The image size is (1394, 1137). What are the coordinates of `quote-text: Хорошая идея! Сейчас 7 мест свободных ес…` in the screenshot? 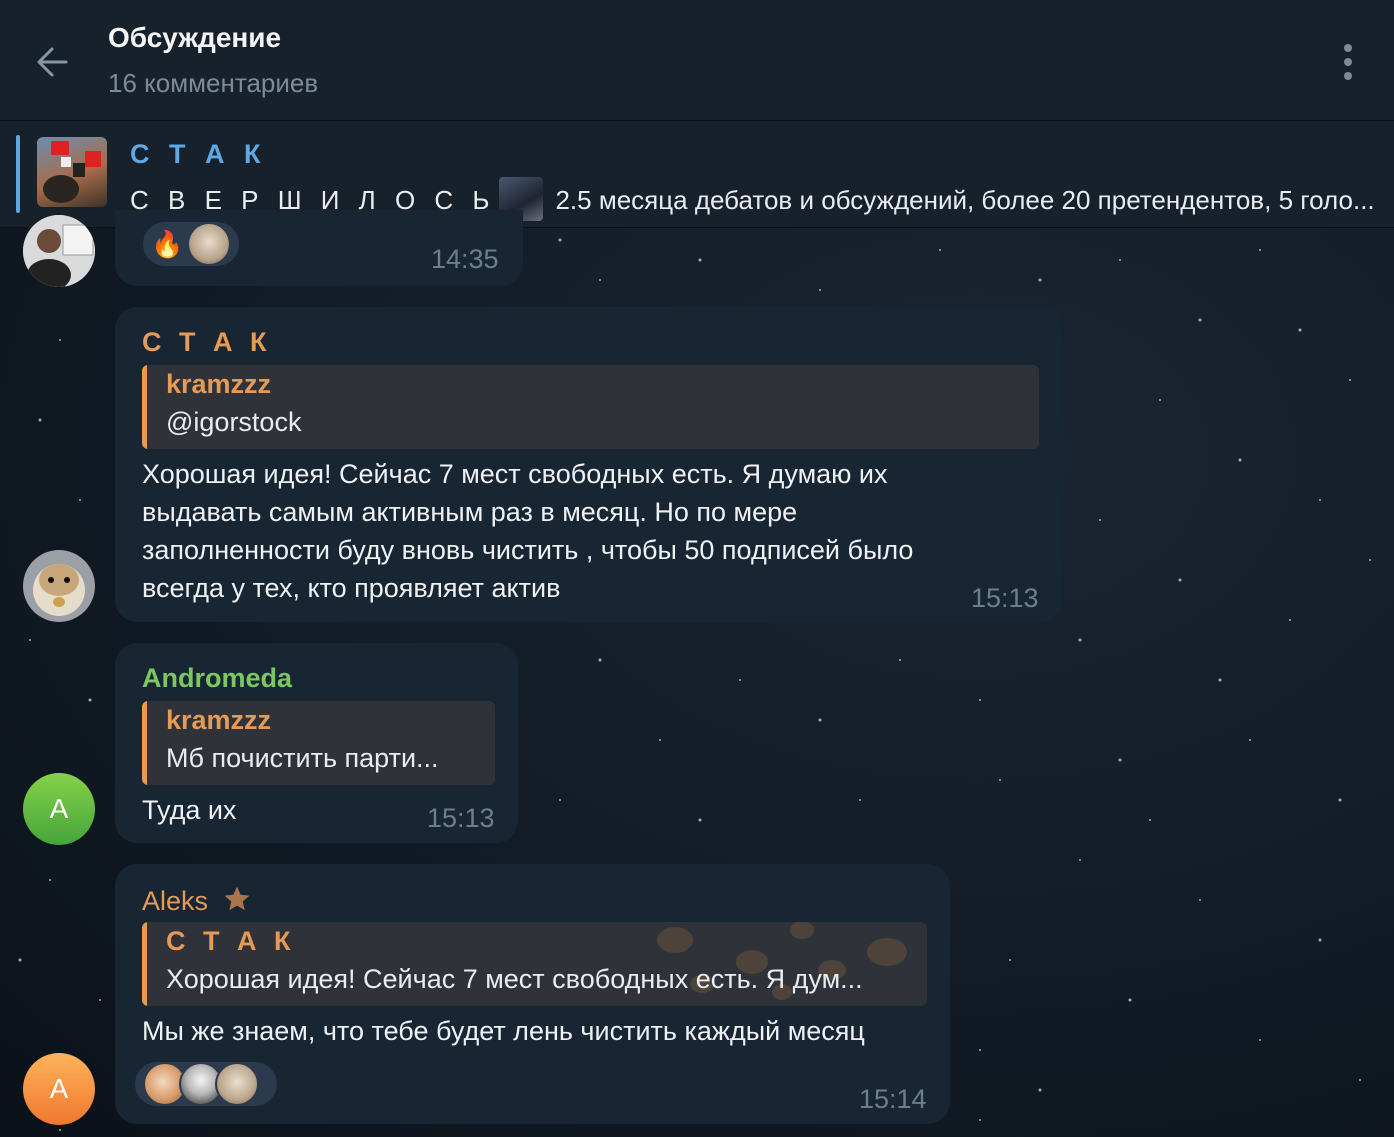 It's located at (514, 979).